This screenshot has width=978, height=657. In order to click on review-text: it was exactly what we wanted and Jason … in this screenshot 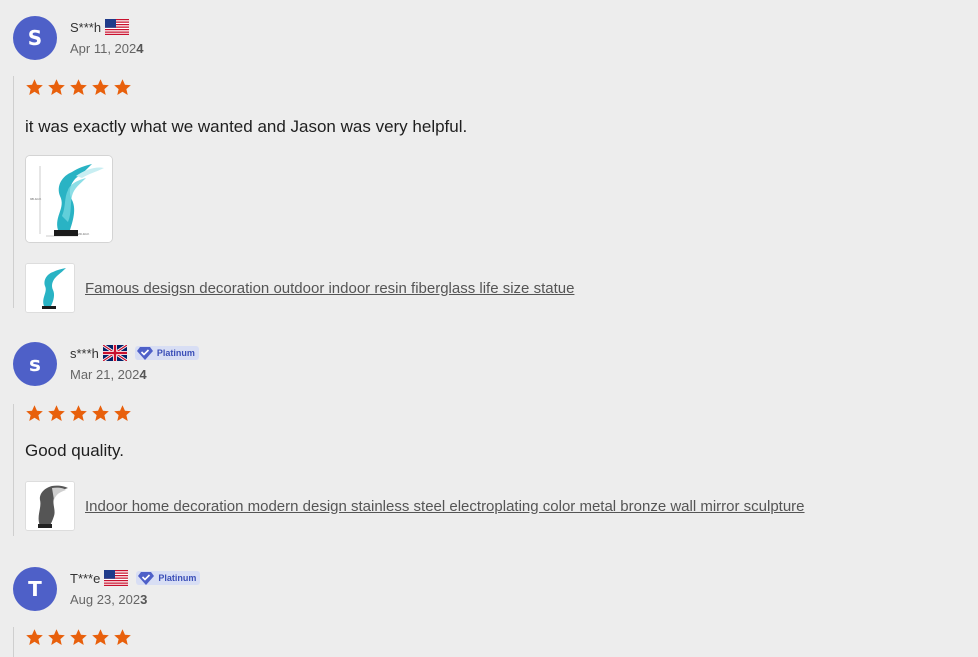, I will do `click(246, 126)`.